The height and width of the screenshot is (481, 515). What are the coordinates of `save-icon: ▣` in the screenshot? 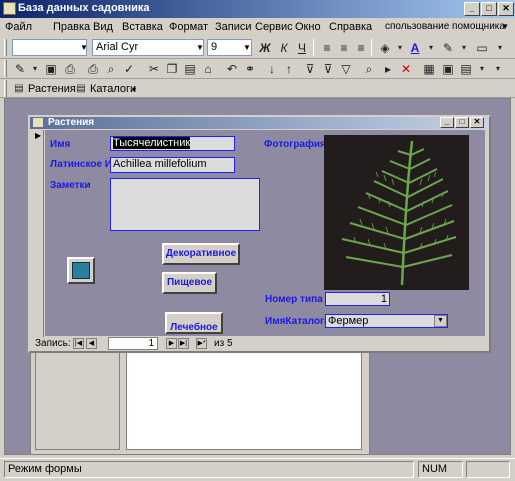 It's located at (51, 69).